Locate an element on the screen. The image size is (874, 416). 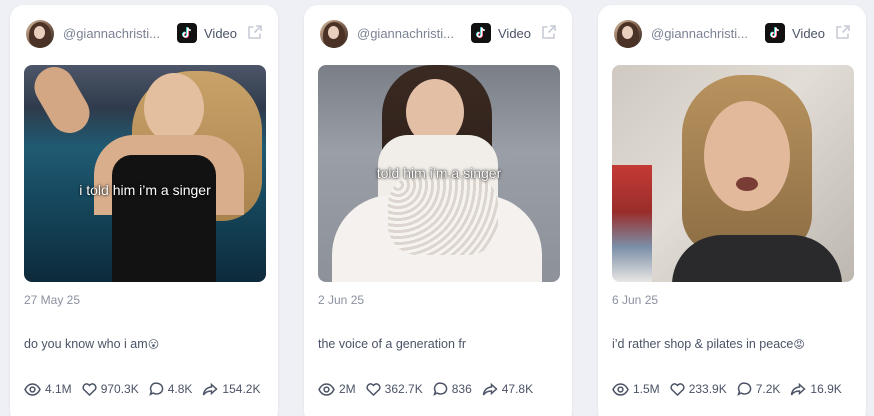
comments-stat: 836 is located at coordinates (452, 389).